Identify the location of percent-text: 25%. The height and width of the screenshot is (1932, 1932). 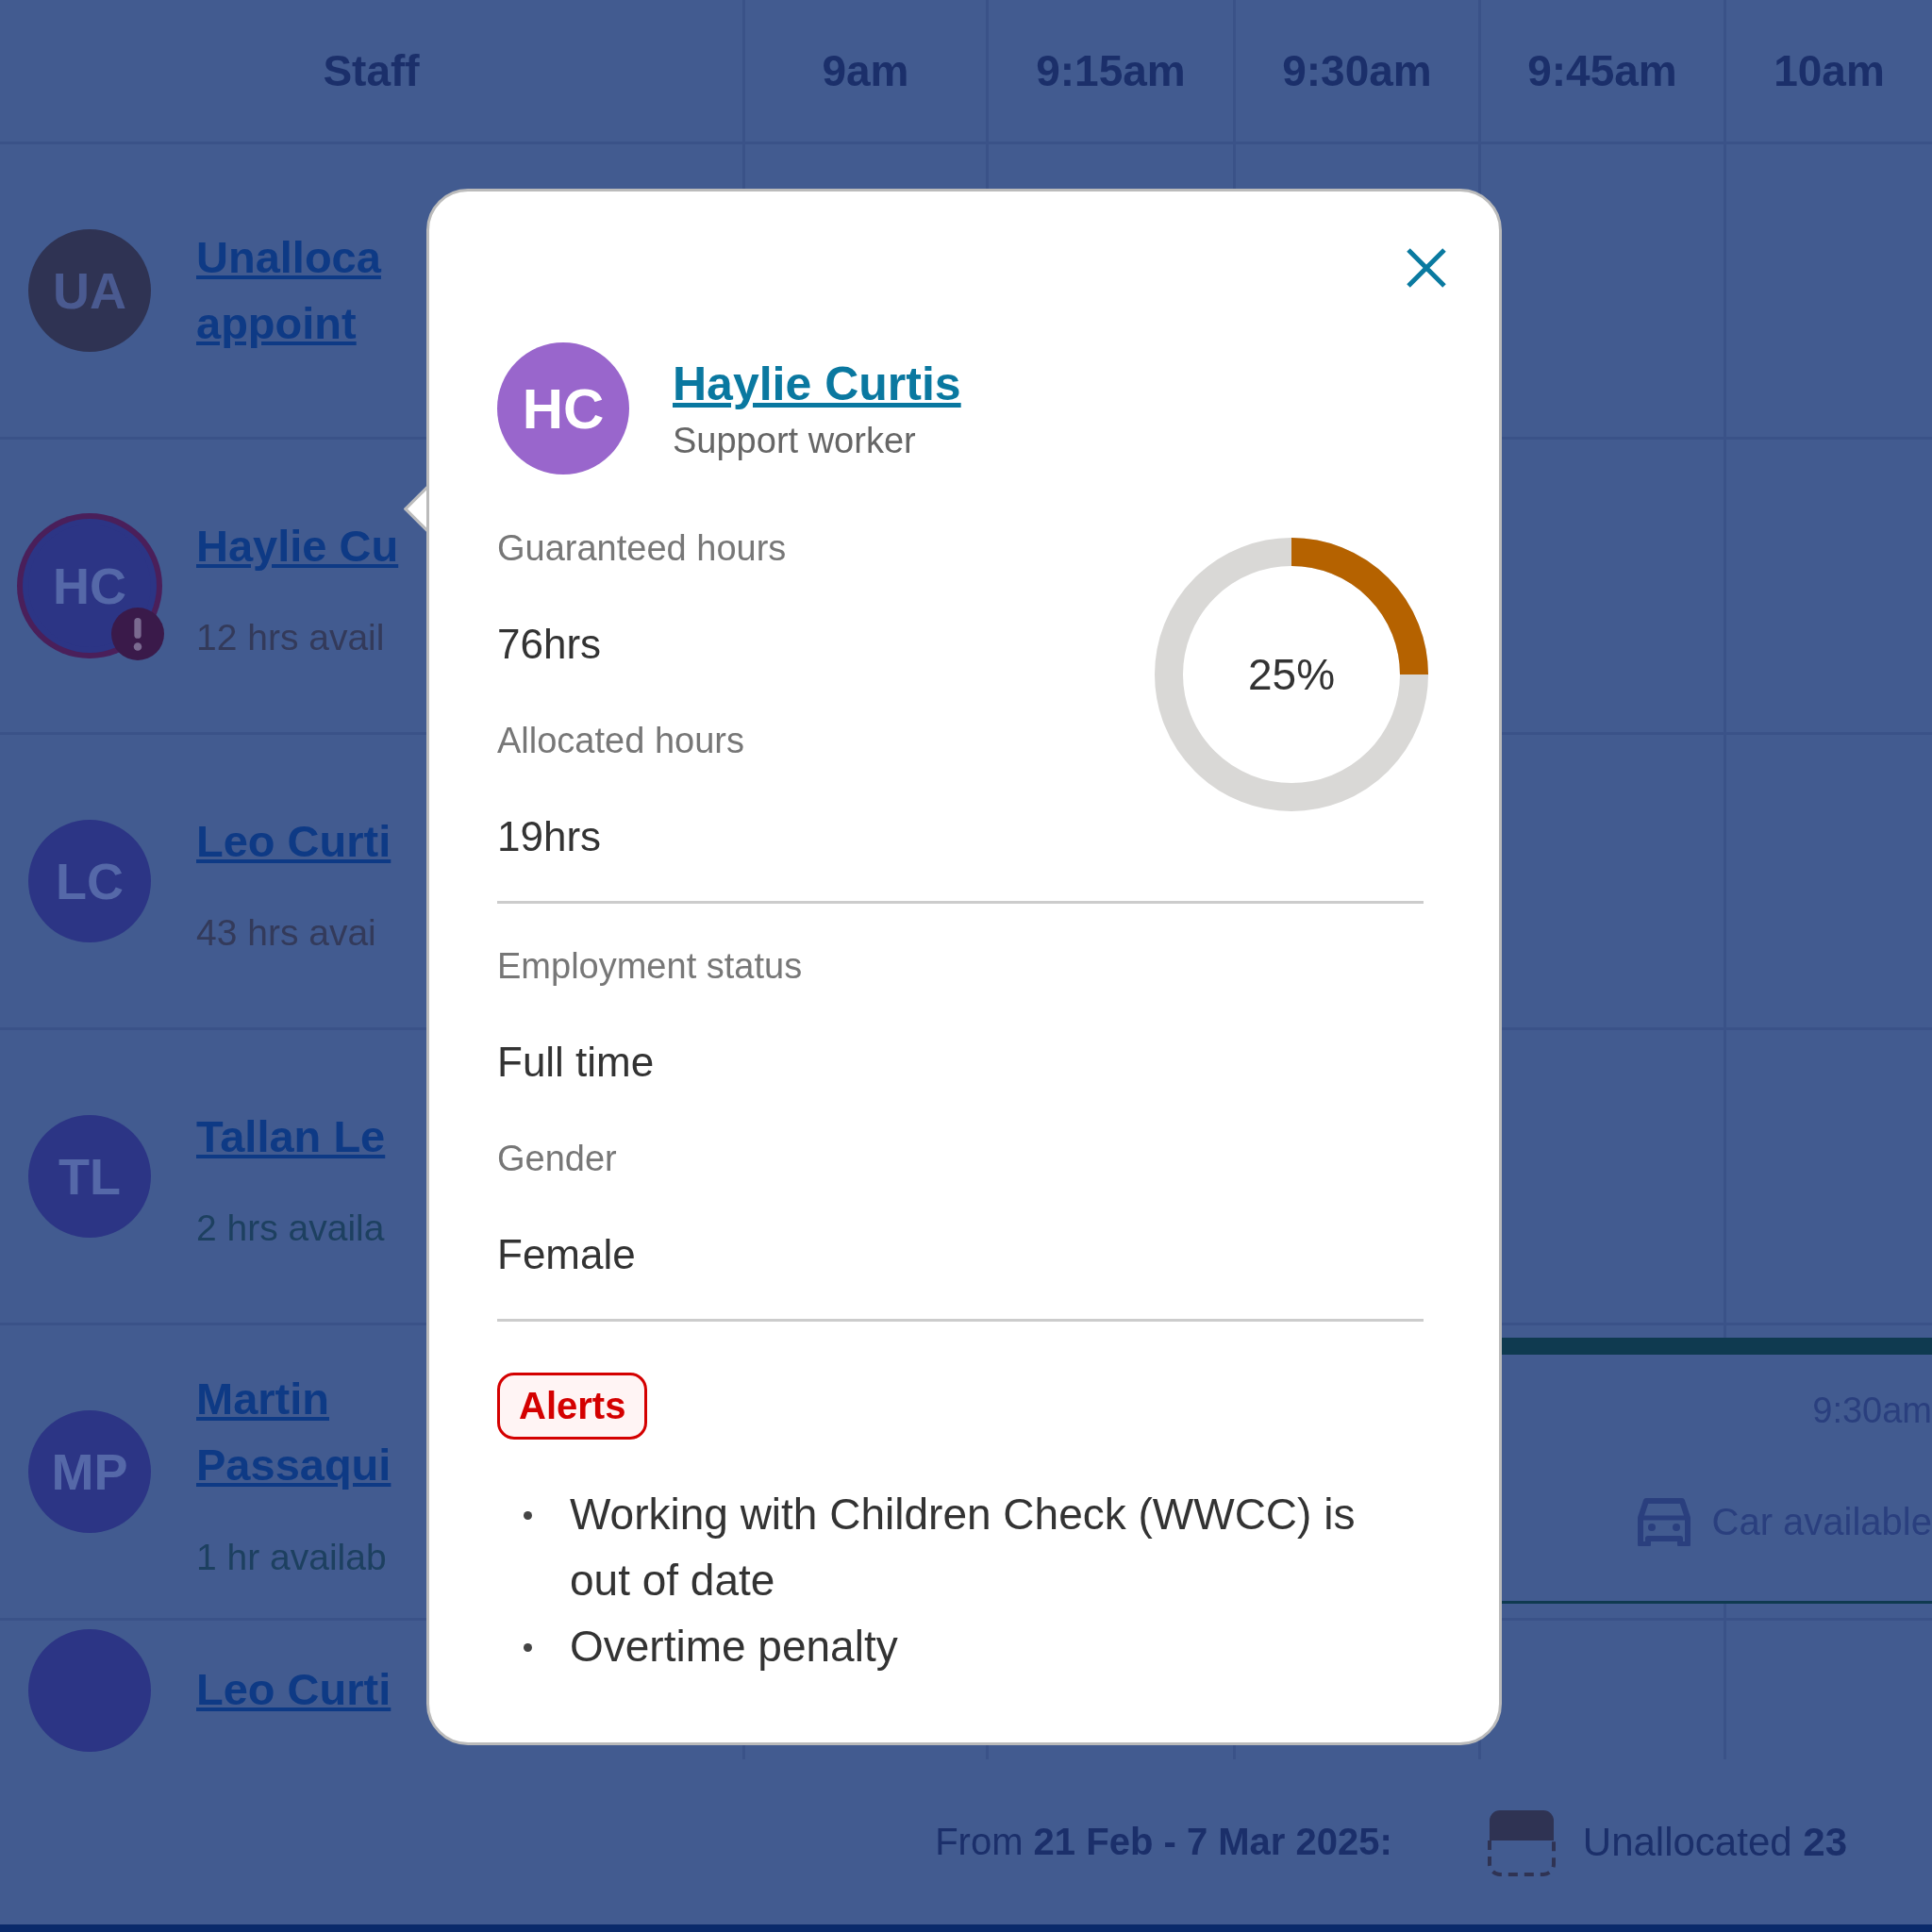
(1292, 675).